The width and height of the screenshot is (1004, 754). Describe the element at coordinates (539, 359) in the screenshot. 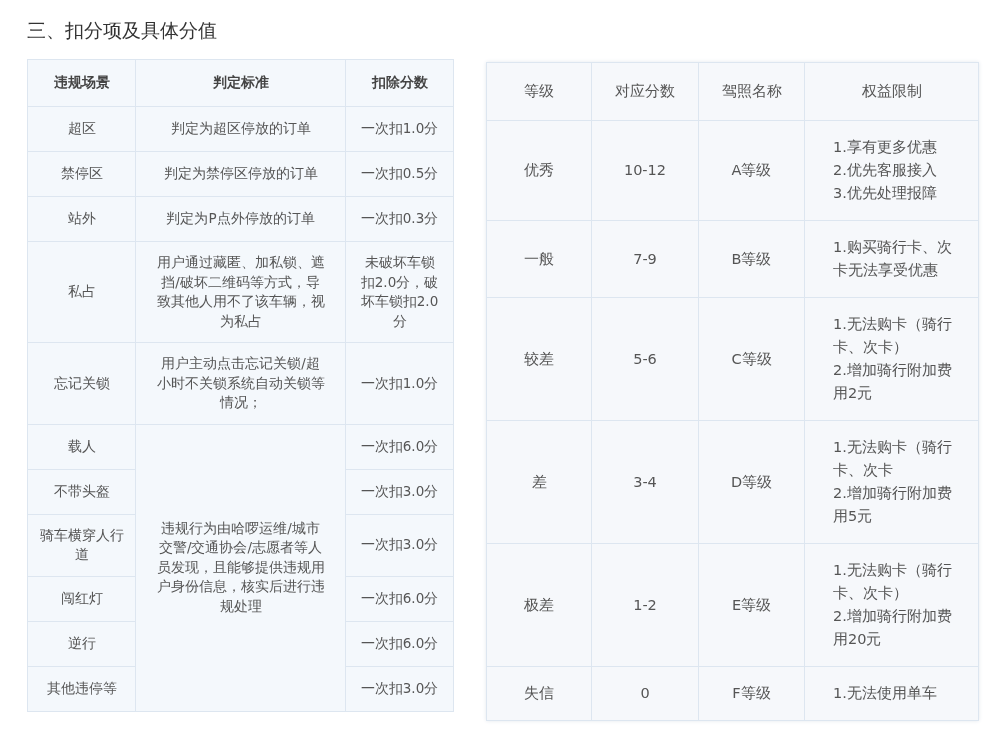

I see `table-cell: 较差` at that location.